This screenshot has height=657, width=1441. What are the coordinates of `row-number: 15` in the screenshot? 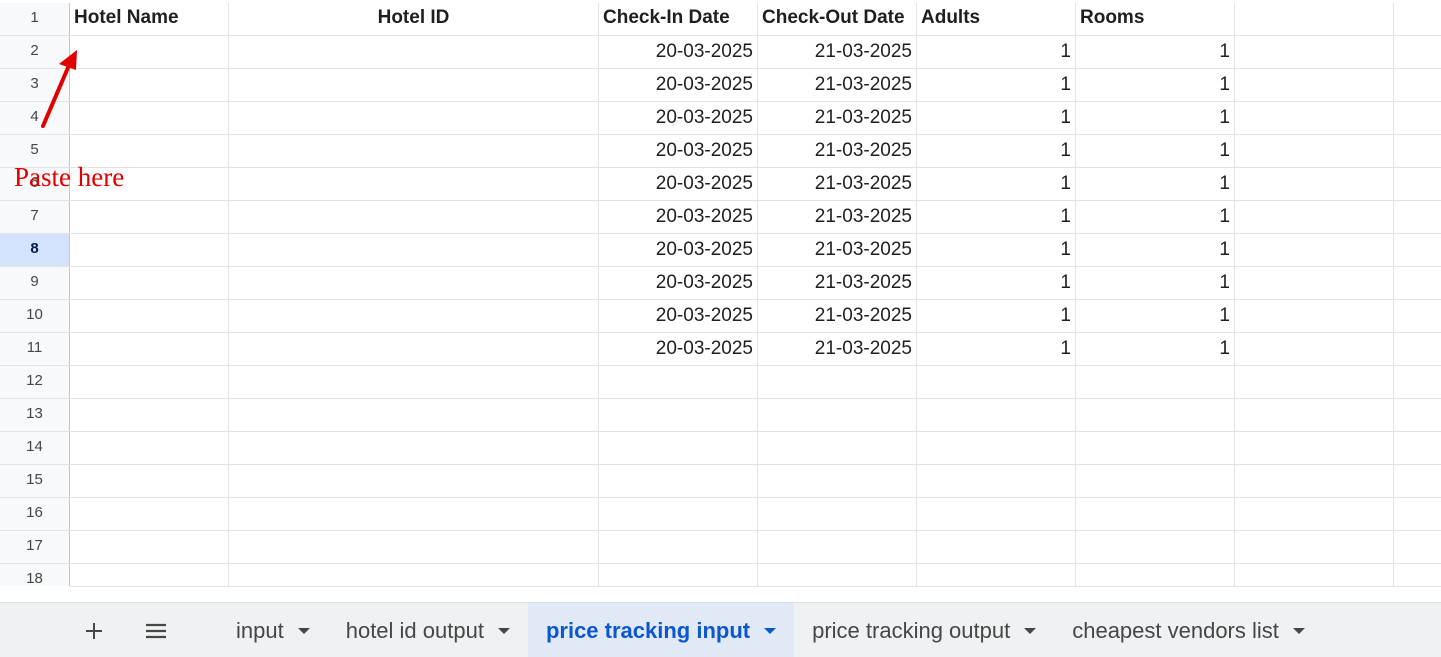 It's located at (35, 481).